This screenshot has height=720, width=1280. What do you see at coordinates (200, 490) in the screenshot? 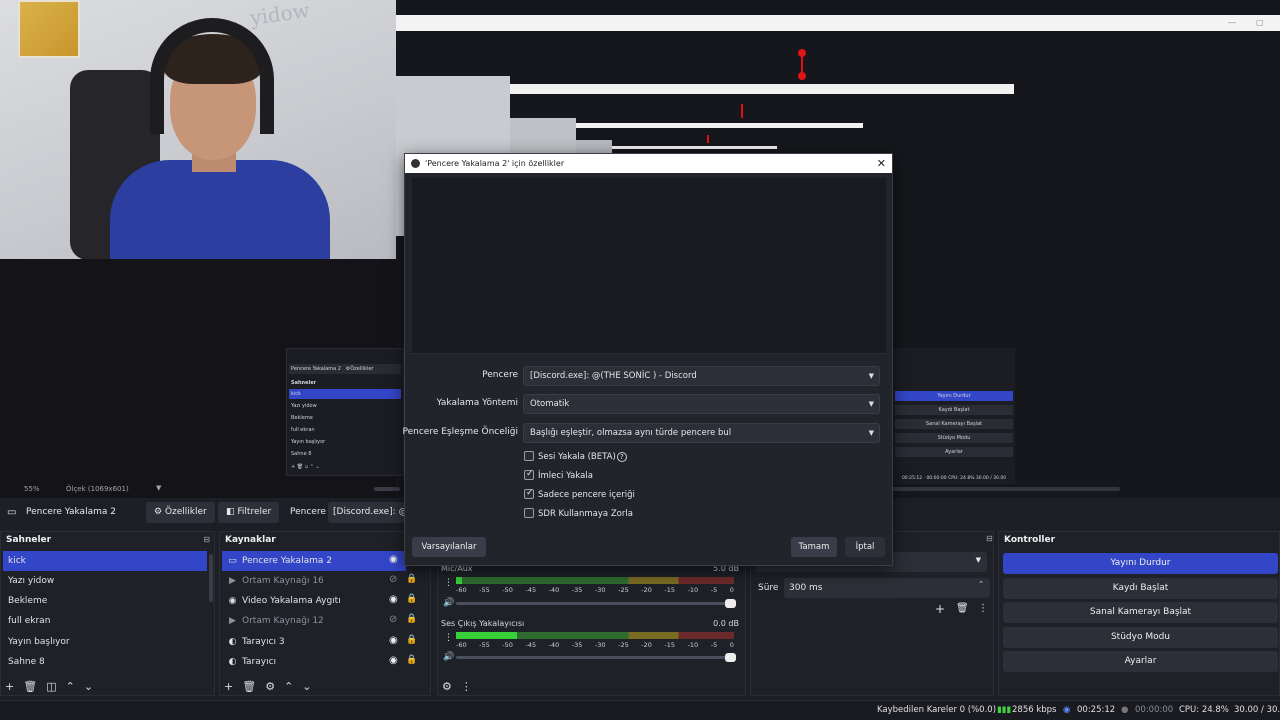
I see `zoom-bar: 55% Ölçek (1069x601) ▼` at bounding box center [200, 490].